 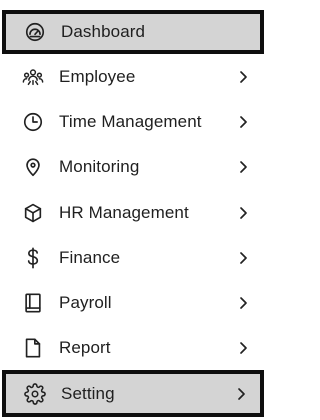 What do you see at coordinates (97, 76) in the screenshot?
I see `sidebar-item-label: Employee` at bounding box center [97, 76].